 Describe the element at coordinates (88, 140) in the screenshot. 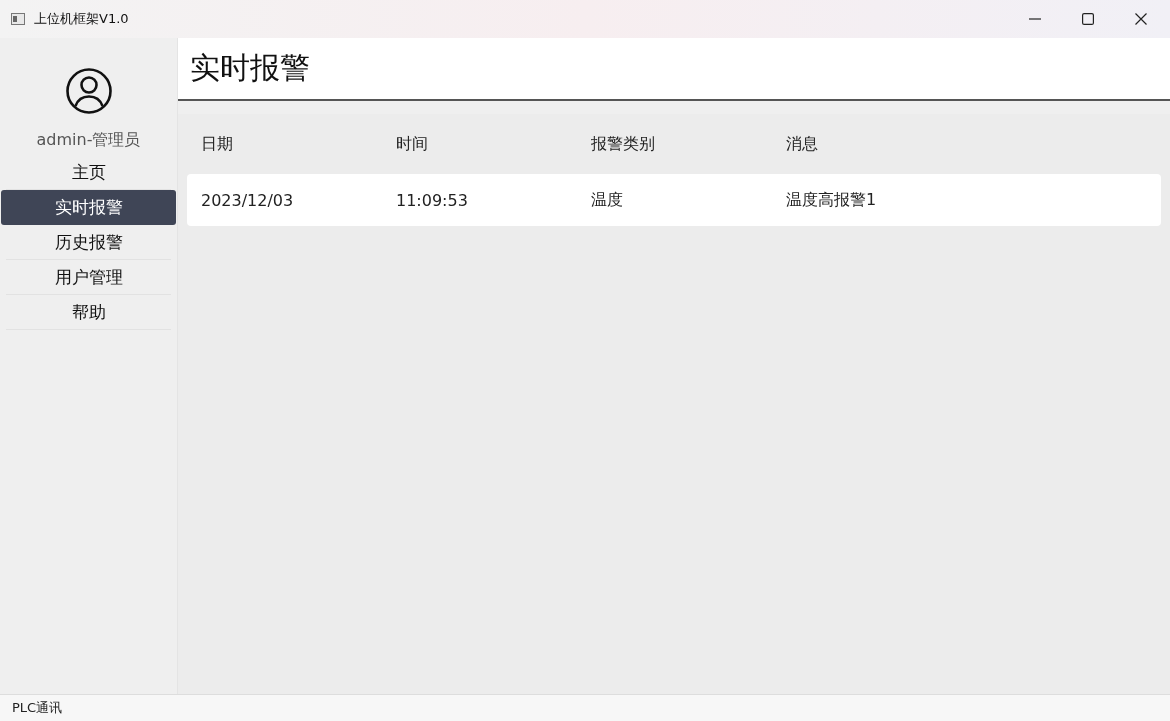

I see `user-name: admin-管理员` at that location.